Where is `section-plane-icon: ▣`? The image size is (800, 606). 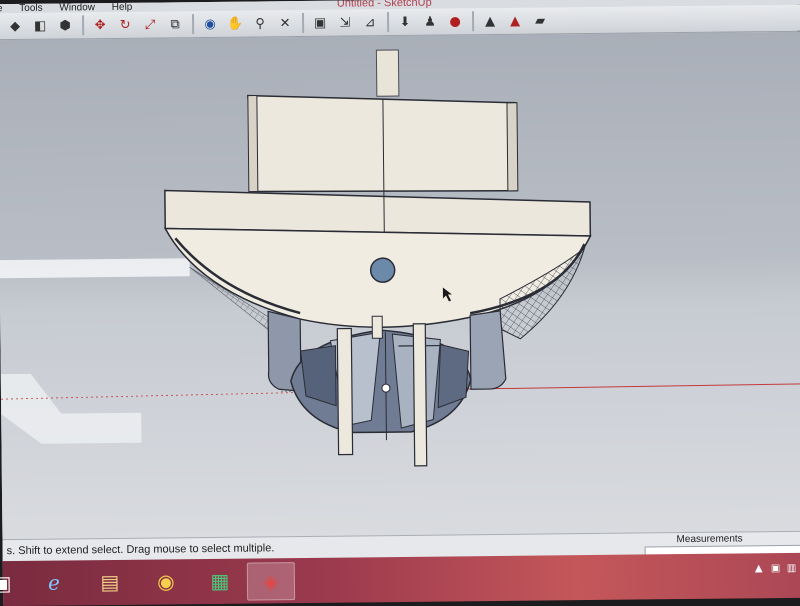 section-plane-icon: ▣ is located at coordinates (320, 23).